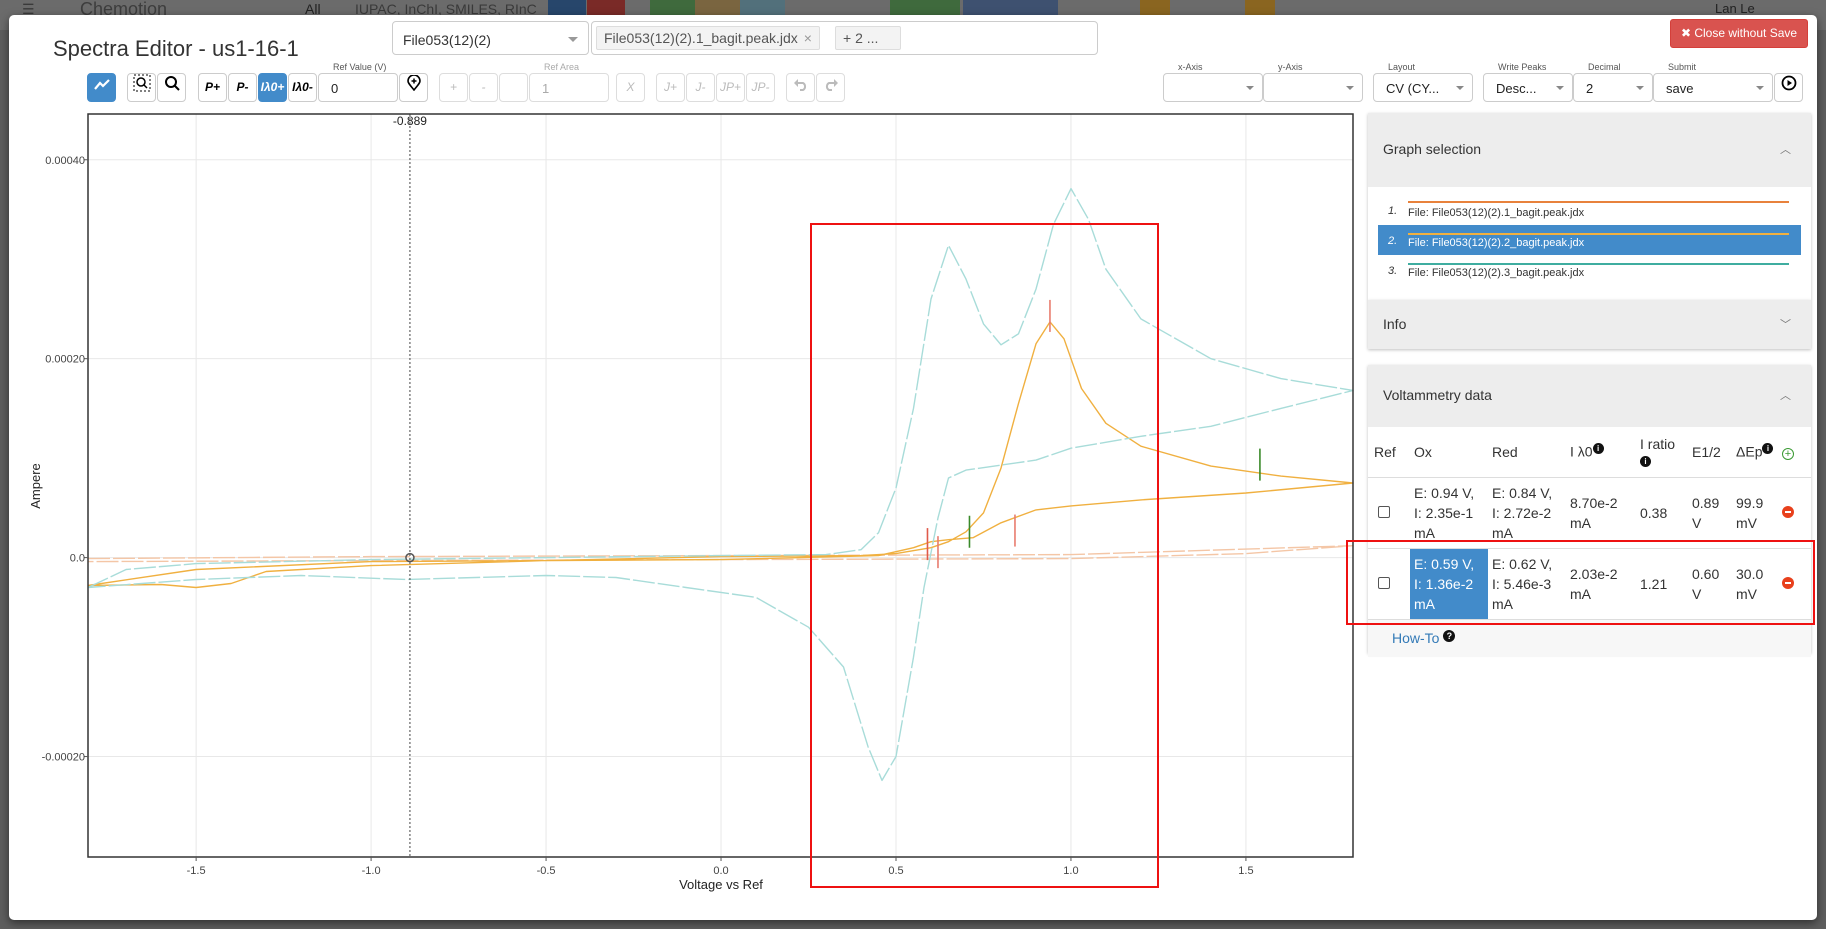 The height and width of the screenshot is (929, 1826). I want to click on submit-run-button, so click(1788, 87).